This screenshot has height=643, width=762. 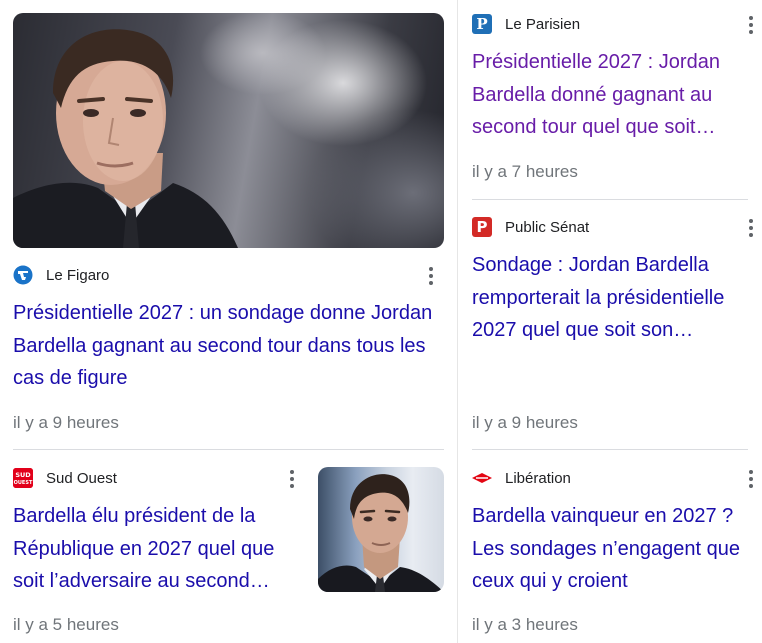 I want to click on source-row: Le Figaro, so click(x=61, y=275).